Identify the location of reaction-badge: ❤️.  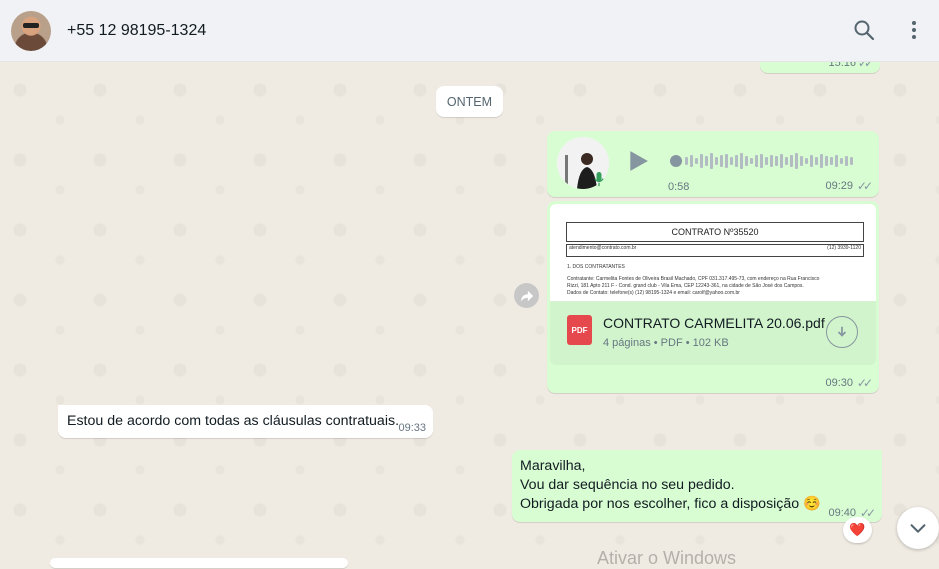
(857, 530).